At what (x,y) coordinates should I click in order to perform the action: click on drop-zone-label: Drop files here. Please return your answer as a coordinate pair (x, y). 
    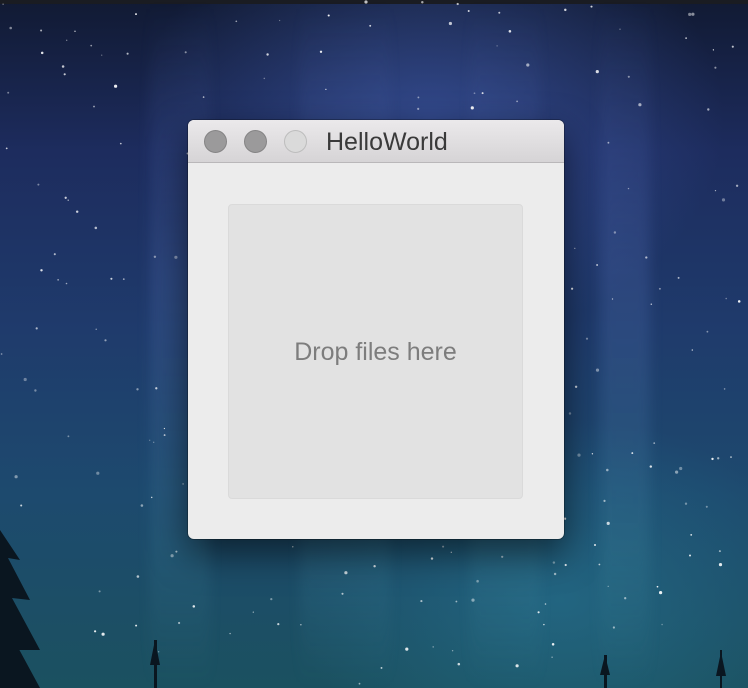
    Looking at the image, I should click on (375, 351).